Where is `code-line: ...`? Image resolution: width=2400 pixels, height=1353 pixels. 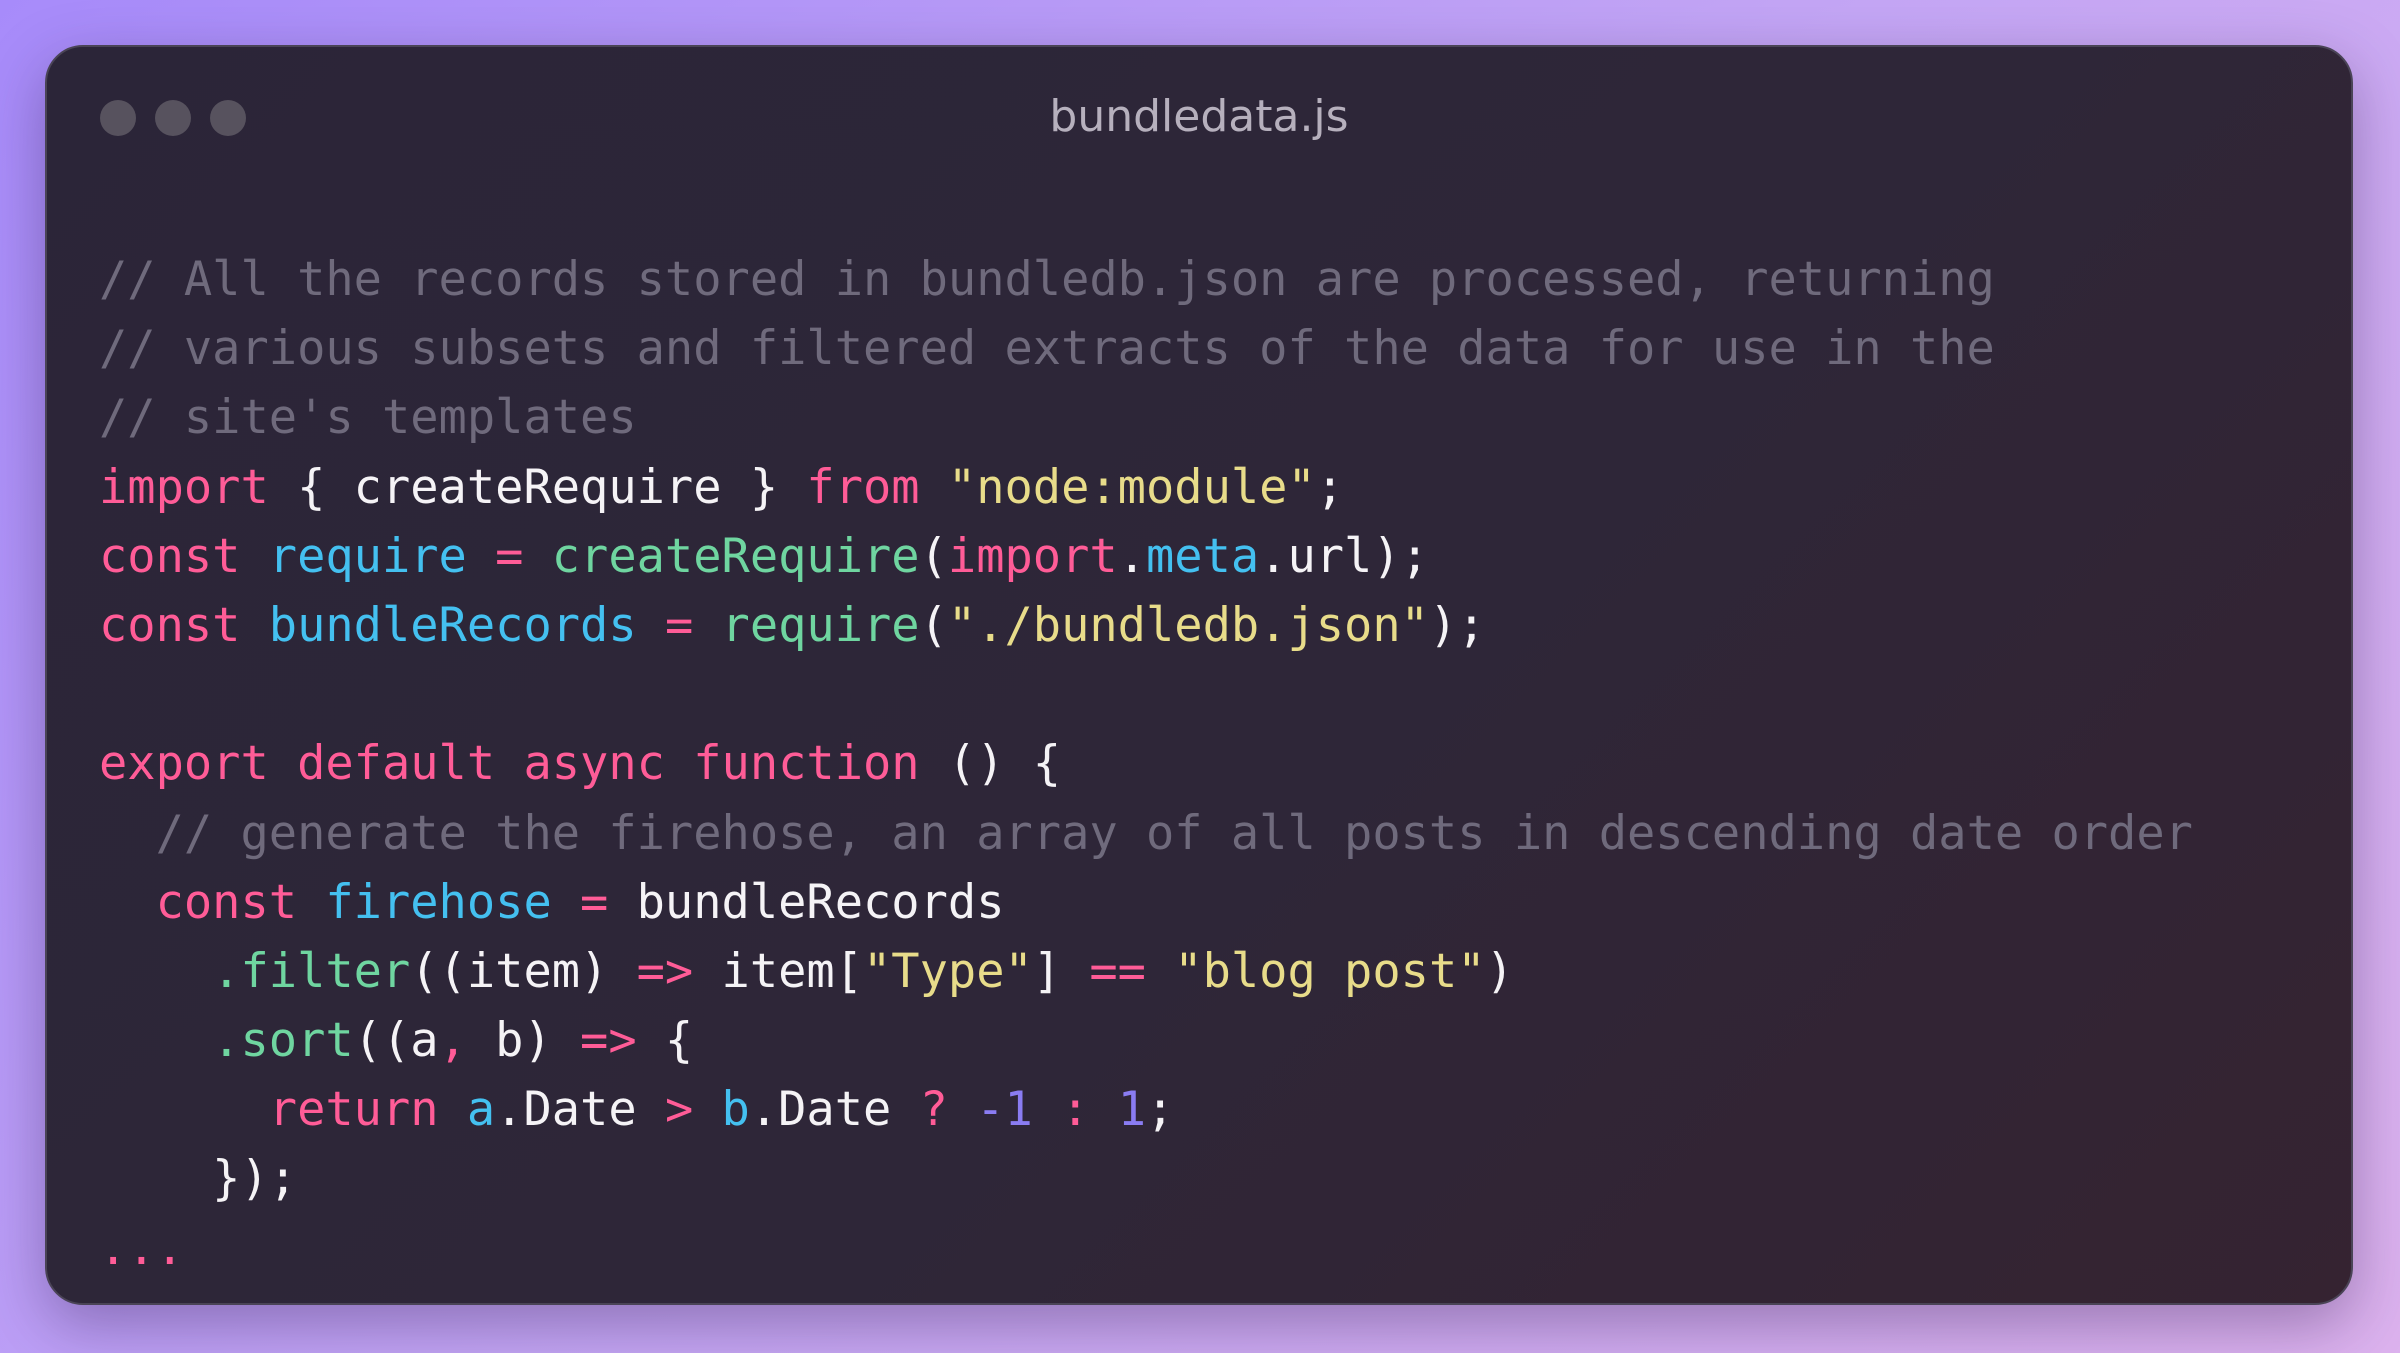 code-line: ... is located at coordinates (1146, 1248).